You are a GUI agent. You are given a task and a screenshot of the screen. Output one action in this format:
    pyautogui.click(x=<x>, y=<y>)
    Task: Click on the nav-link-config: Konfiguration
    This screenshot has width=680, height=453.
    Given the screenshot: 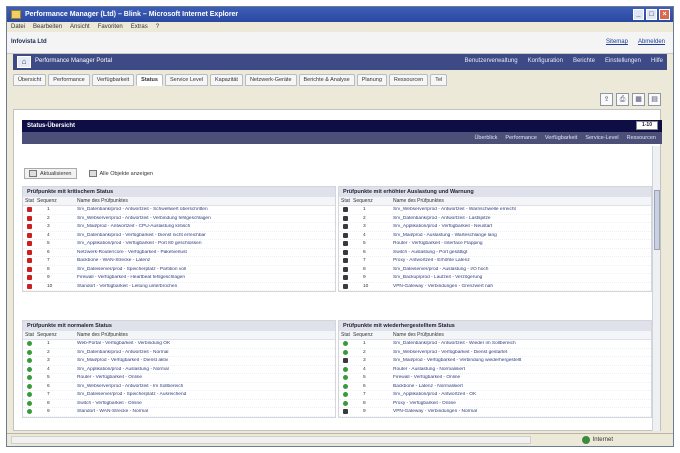 What is the action you would take?
    pyautogui.click(x=545, y=61)
    